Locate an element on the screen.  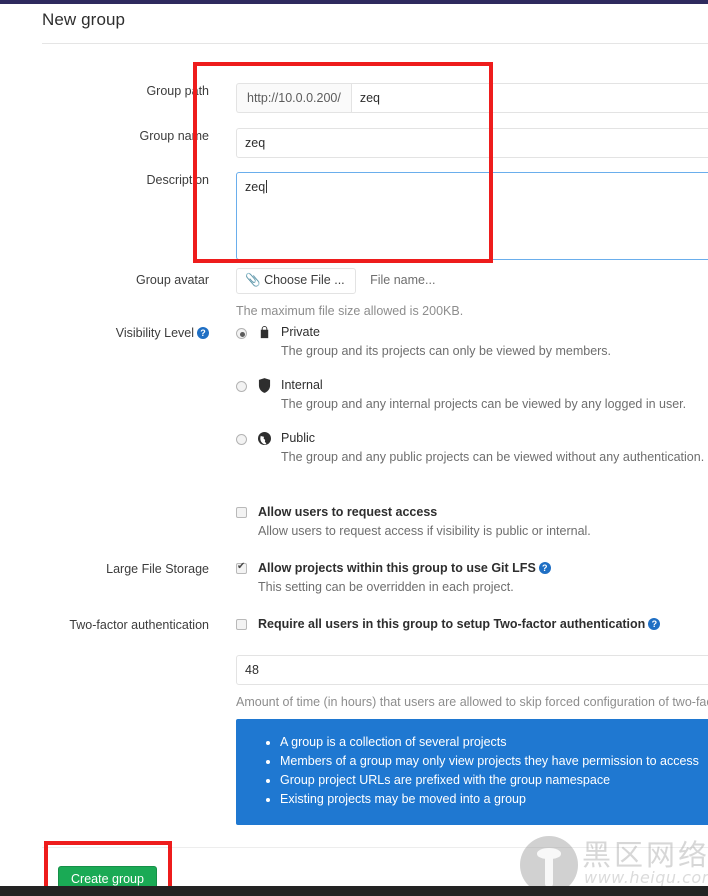
group-avatar-label: Group avatar is located at coordinates (172, 280).